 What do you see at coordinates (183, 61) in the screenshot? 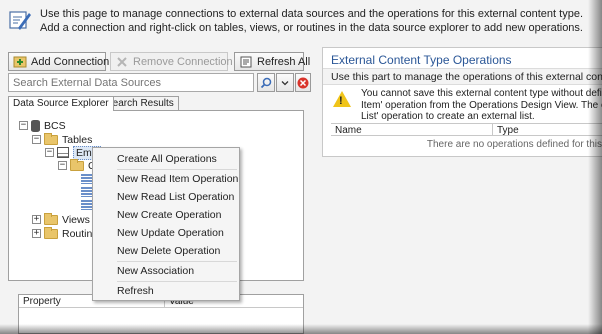
I see `remove-connection-label: Remove Connection` at bounding box center [183, 61].